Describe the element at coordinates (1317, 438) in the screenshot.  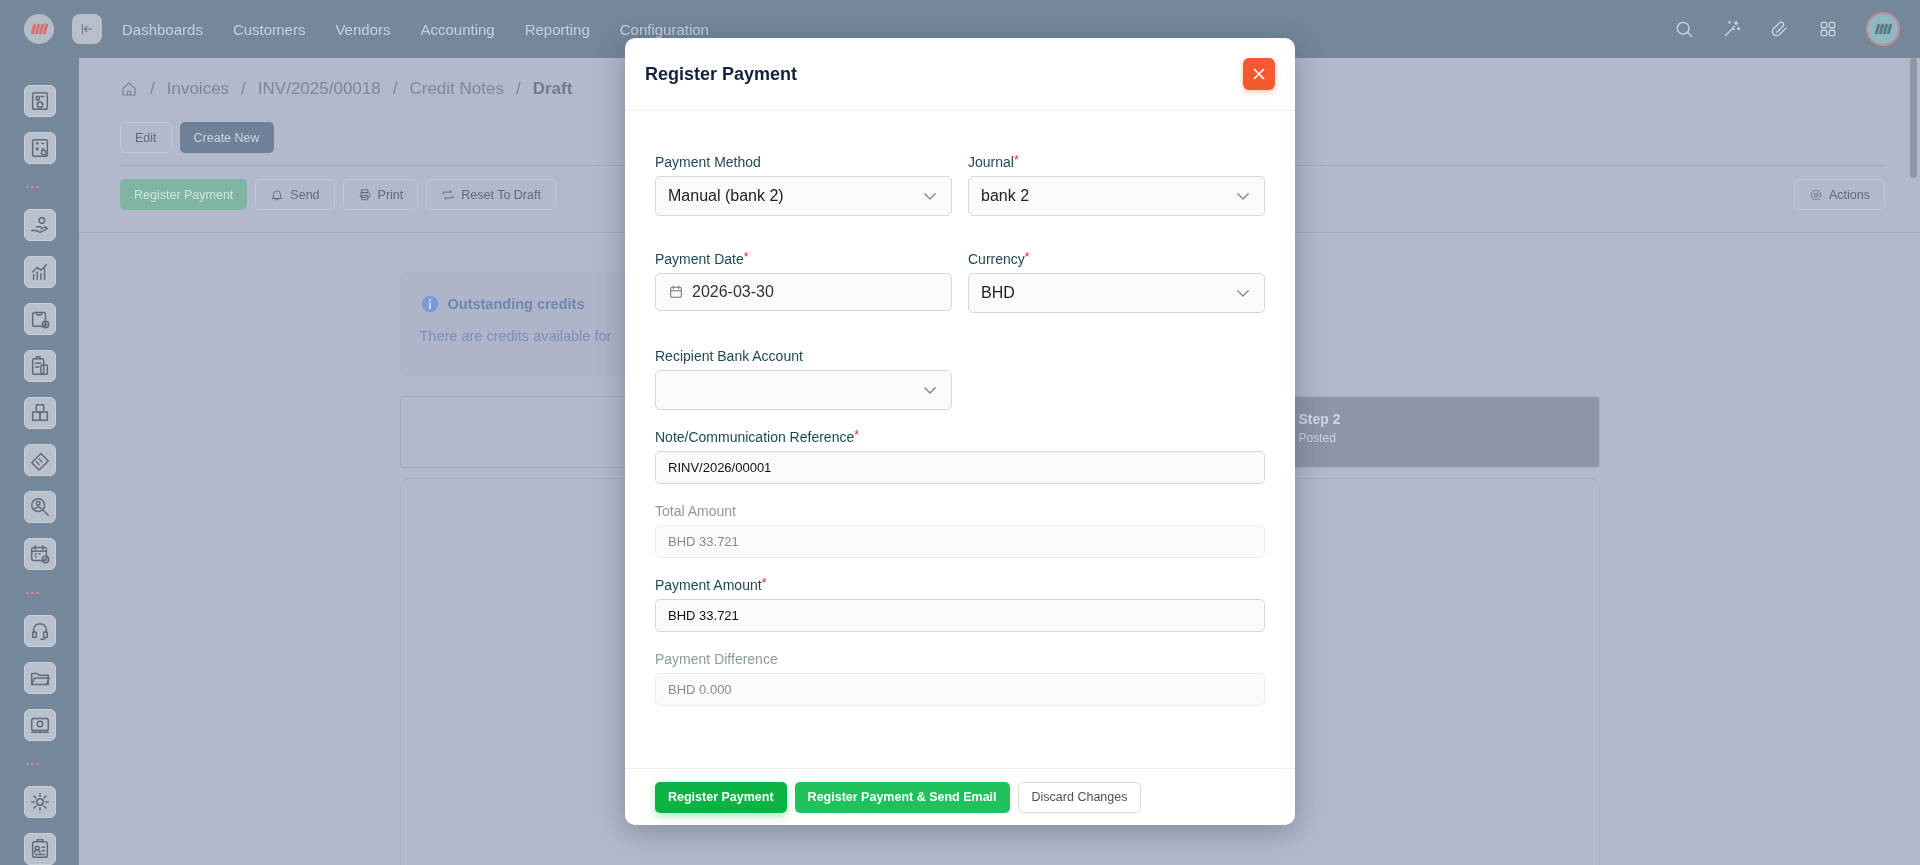
I see `step-status: Posted` at that location.